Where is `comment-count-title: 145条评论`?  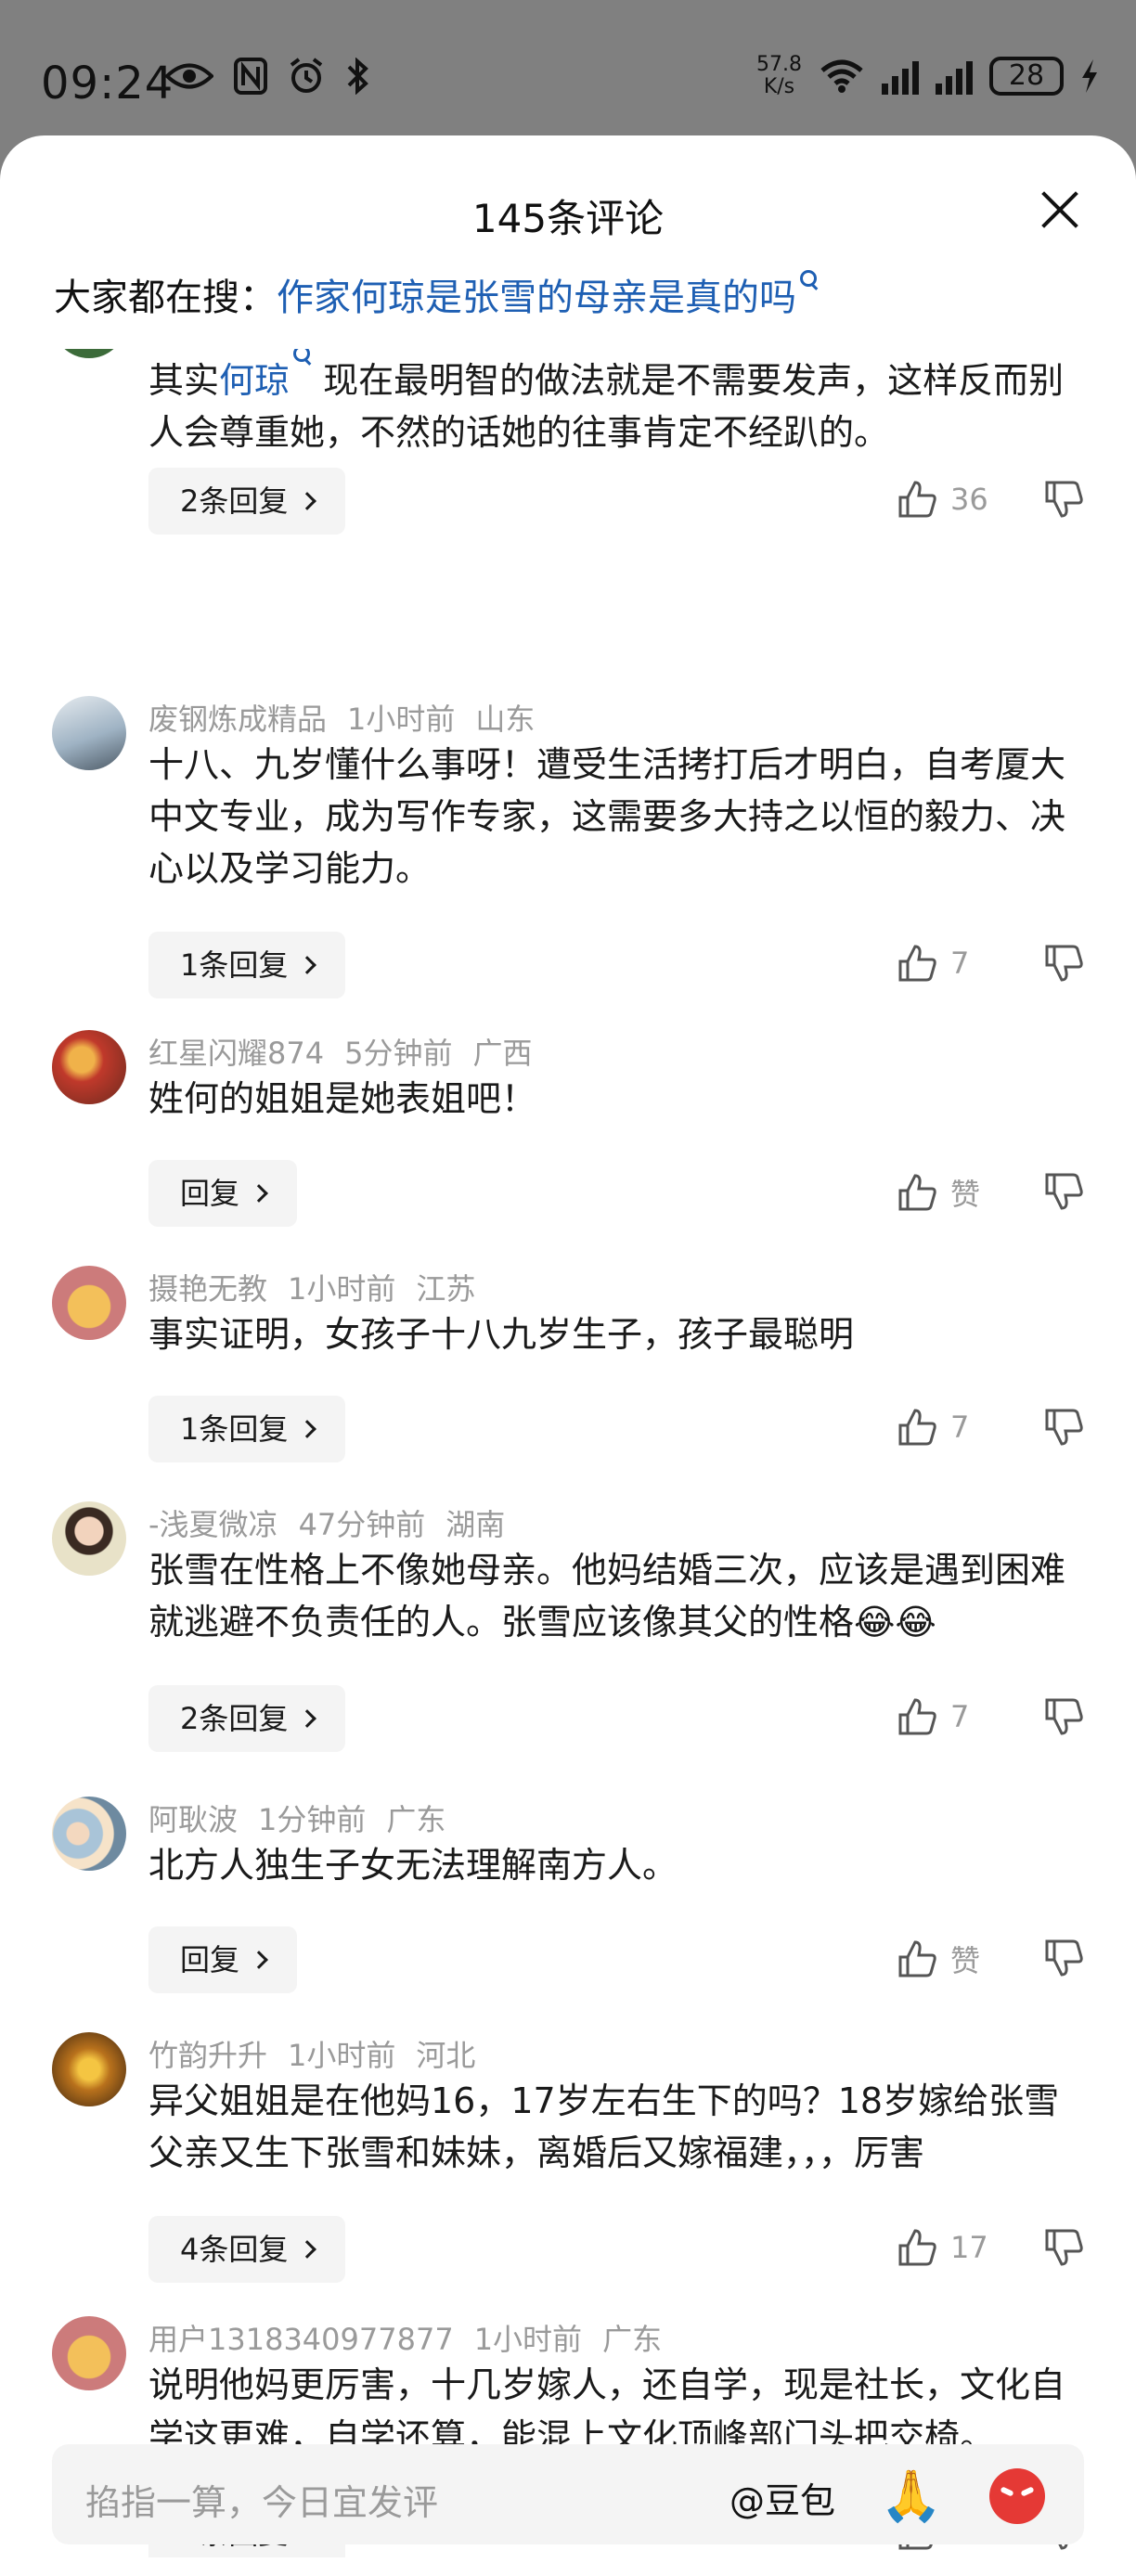 comment-count-title: 145条评论 is located at coordinates (568, 218).